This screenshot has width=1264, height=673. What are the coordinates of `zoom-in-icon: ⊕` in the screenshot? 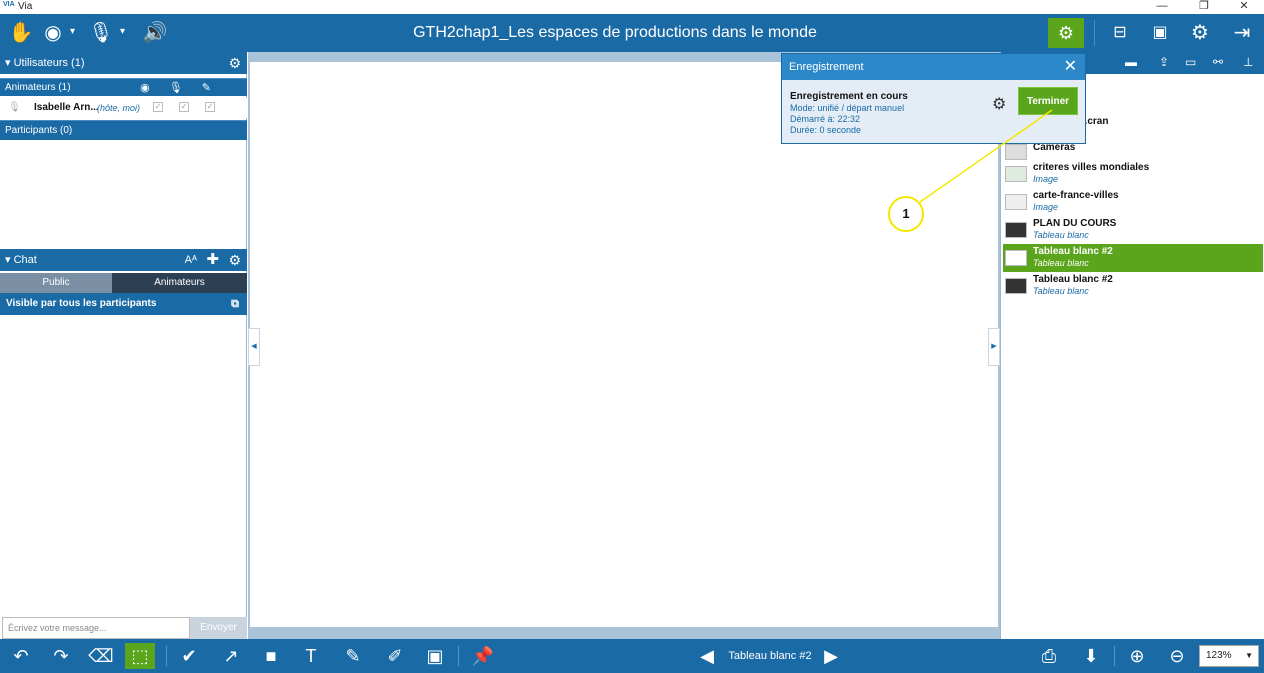 It's located at (1137, 656).